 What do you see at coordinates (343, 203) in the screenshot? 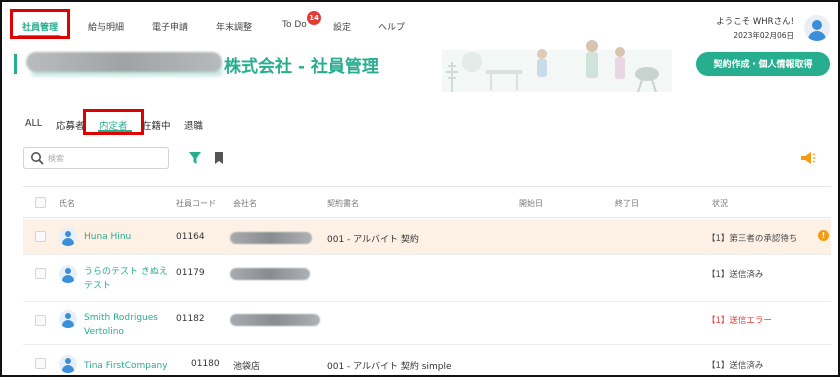
I see `header-contract: 契約書名` at bounding box center [343, 203].